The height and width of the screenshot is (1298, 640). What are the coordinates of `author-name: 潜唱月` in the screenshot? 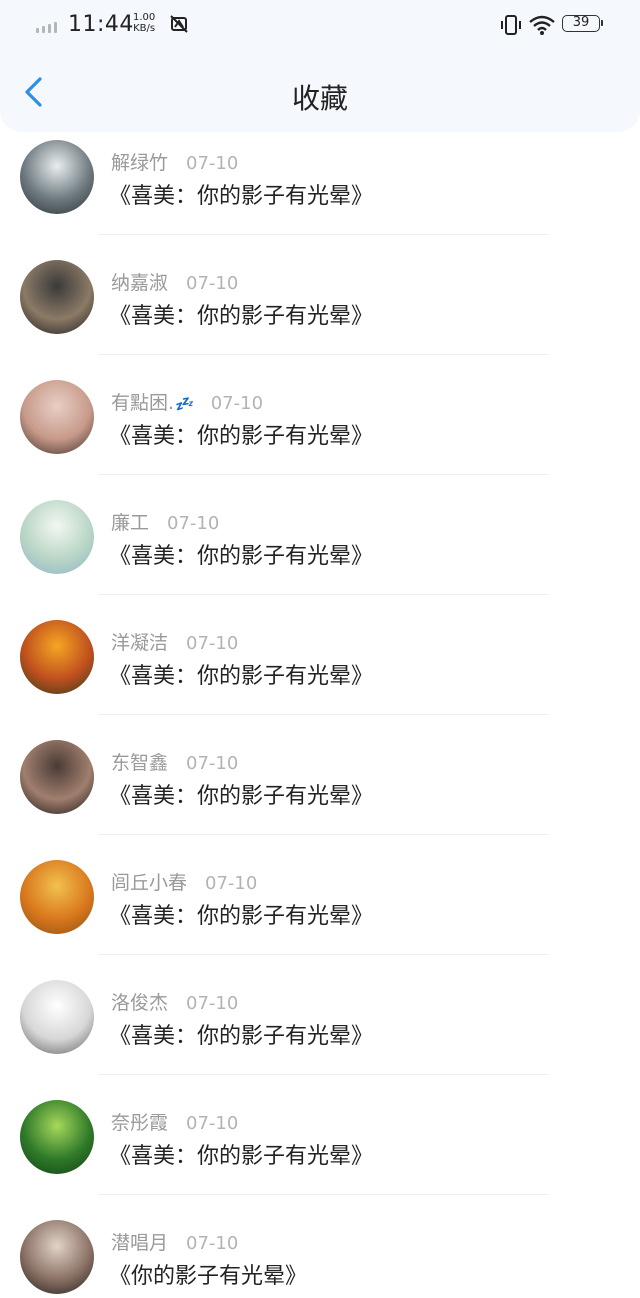 It's located at (140, 1243).